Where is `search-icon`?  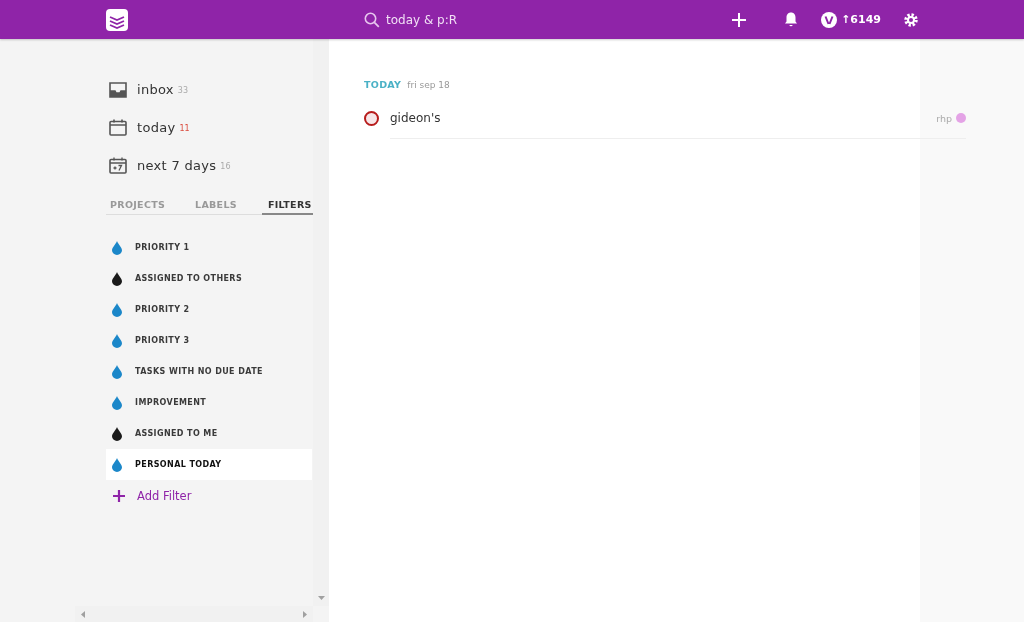
search-icon is located at coordinates (372, 19).